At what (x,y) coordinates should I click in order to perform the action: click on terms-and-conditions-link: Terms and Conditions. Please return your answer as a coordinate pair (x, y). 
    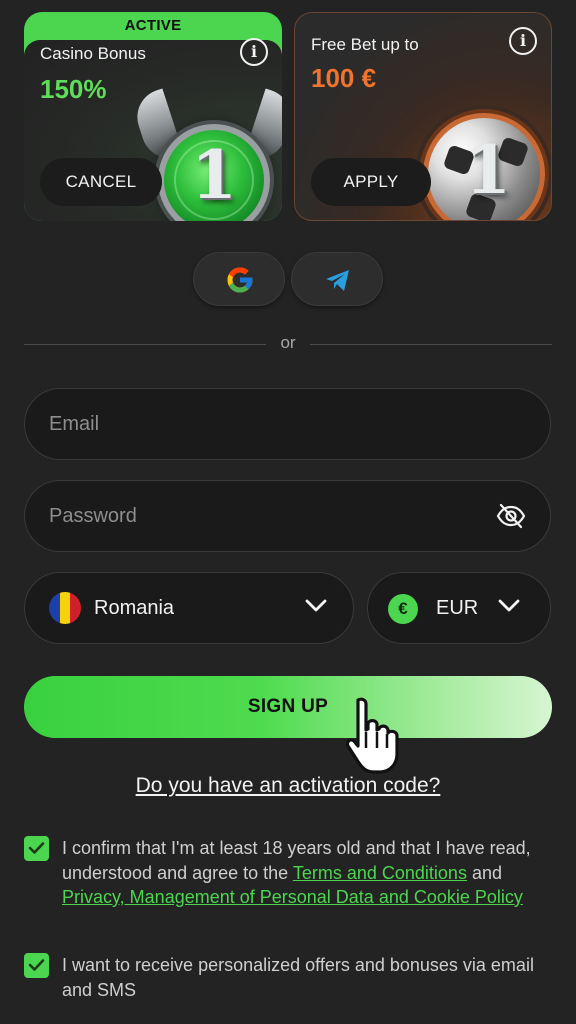
    Looking at the image, I should click on (380, 873).